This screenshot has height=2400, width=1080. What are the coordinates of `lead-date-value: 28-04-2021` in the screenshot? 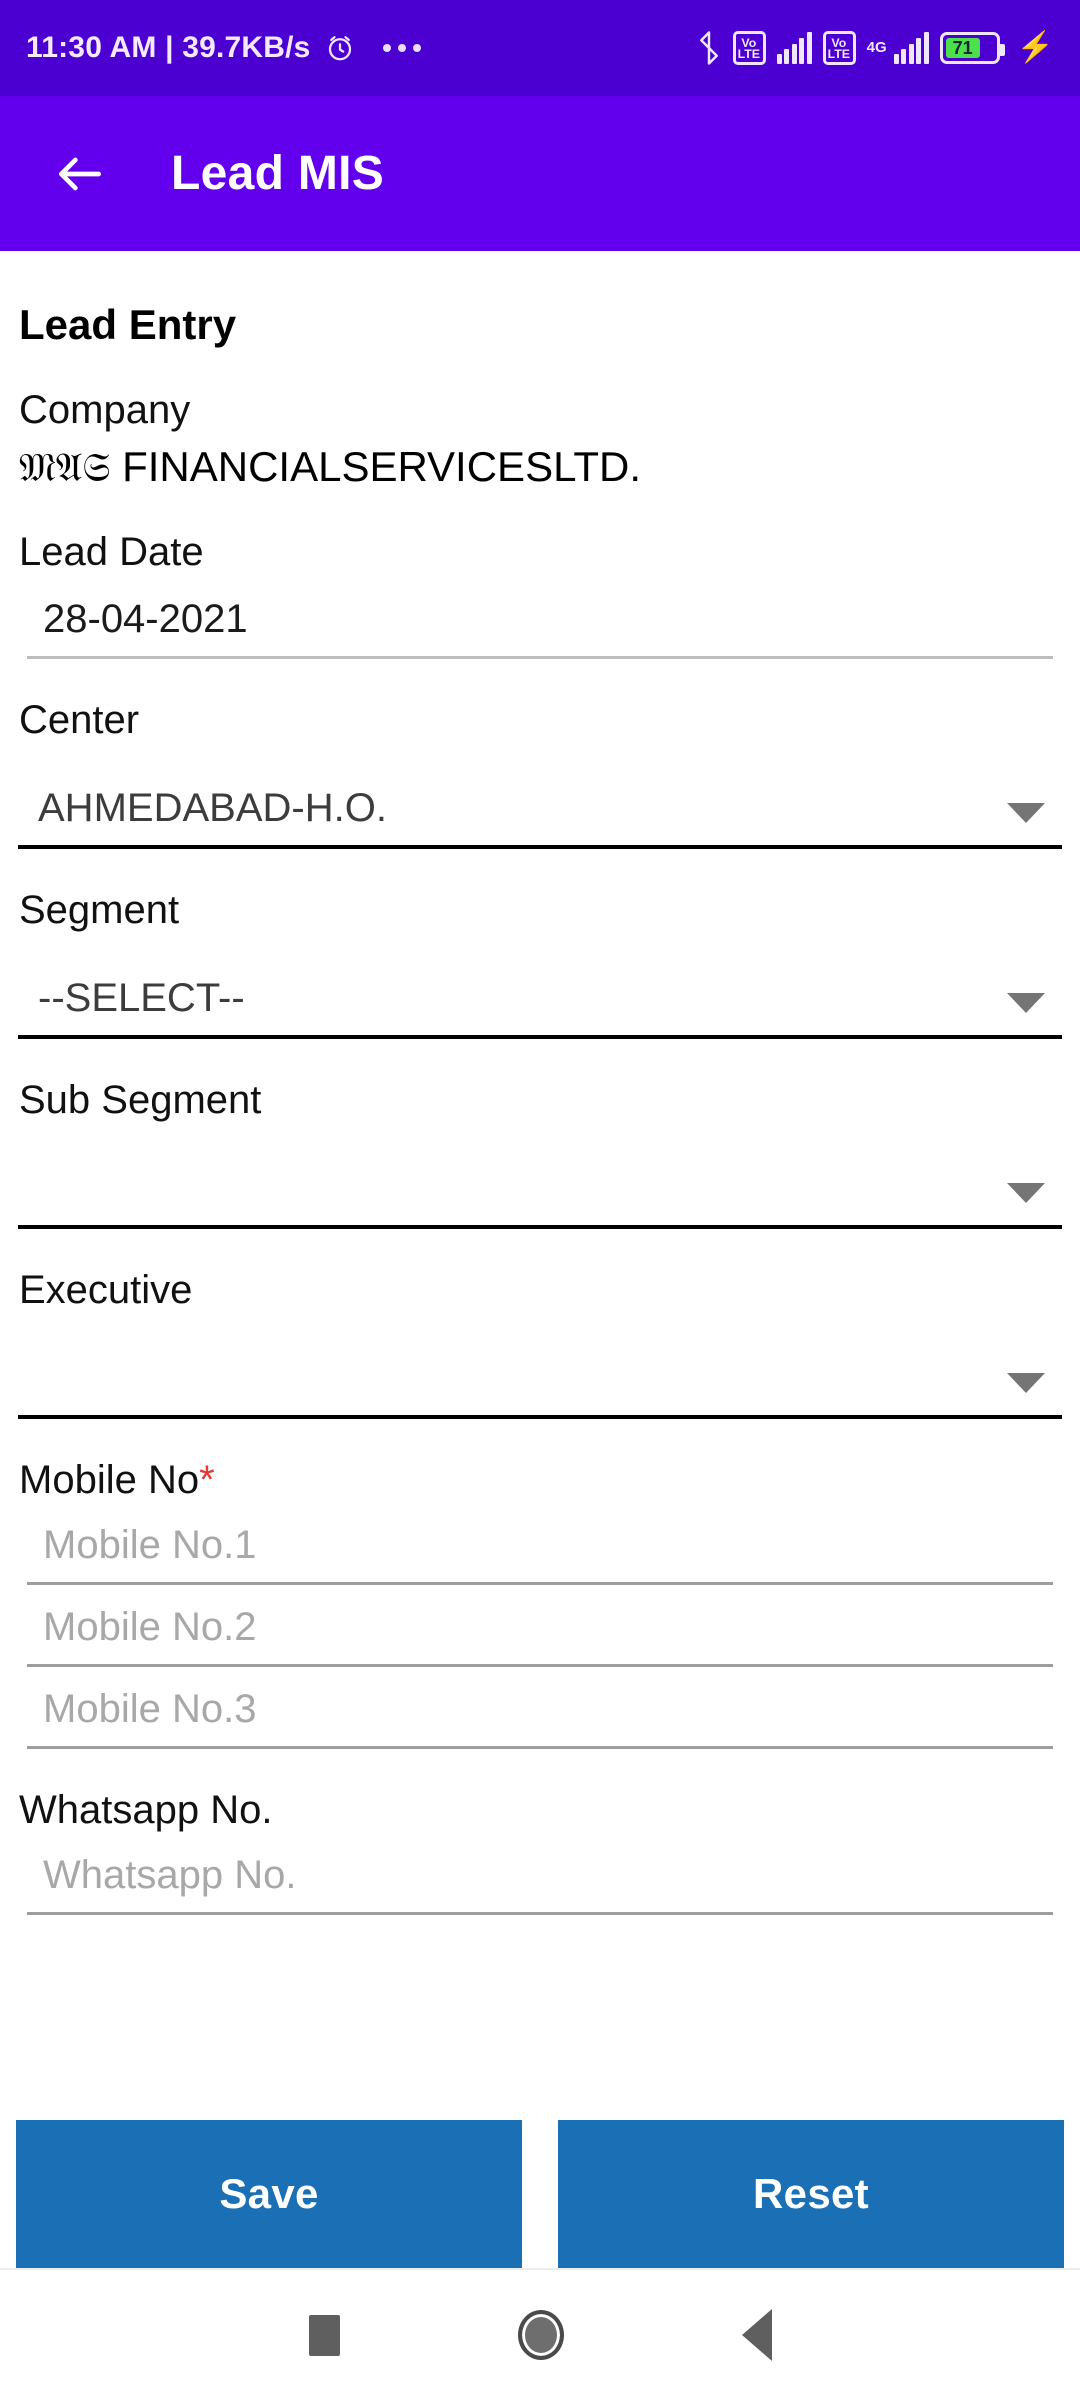 It's located at (540, 619).